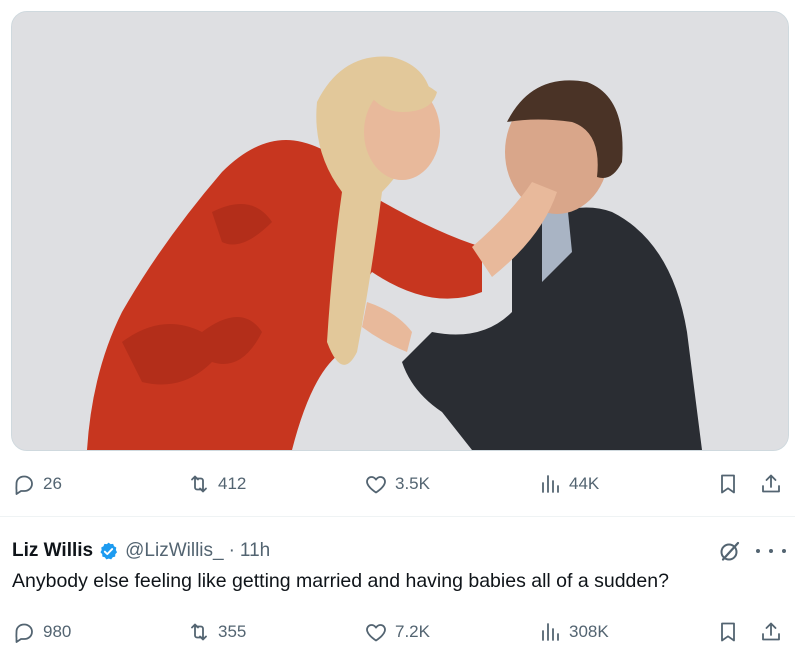 This screenshot has height=657, width=795. What do you see at coordinates (771, 551) in the screenshot?
I see `more-options-icon` at bounding box center [771, 551].